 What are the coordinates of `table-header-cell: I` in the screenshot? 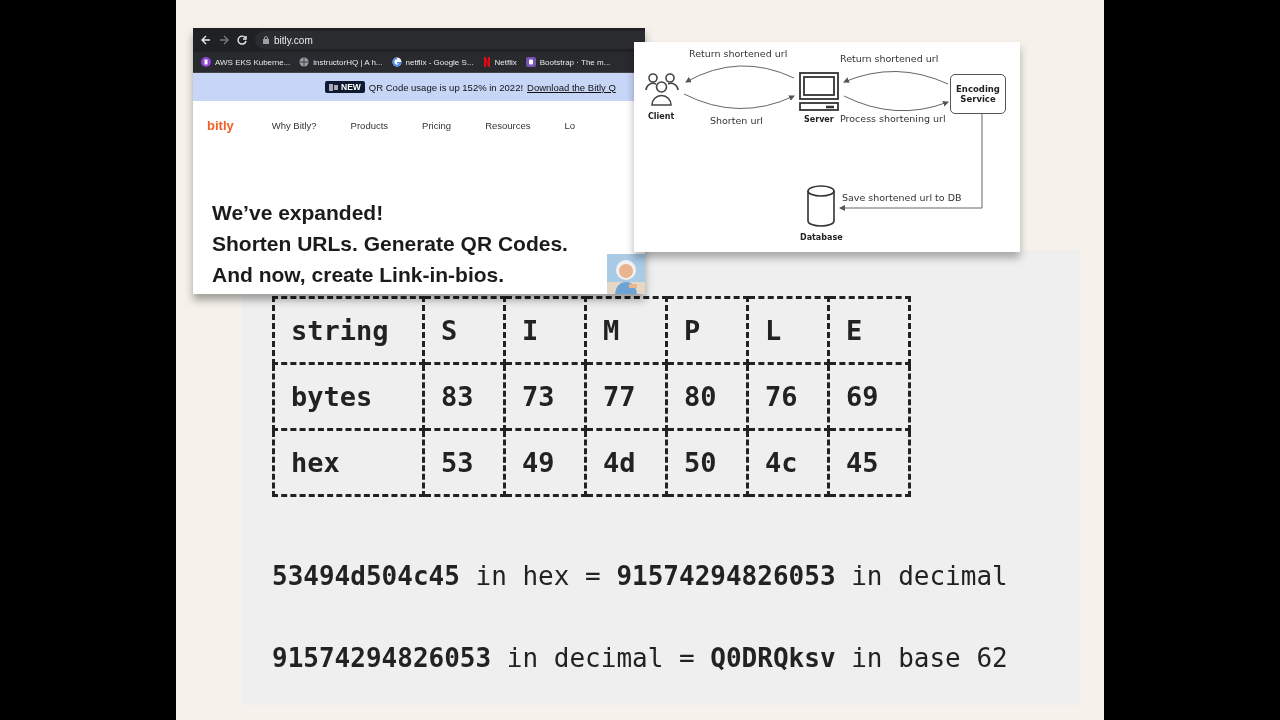 It's located at (545, 330).